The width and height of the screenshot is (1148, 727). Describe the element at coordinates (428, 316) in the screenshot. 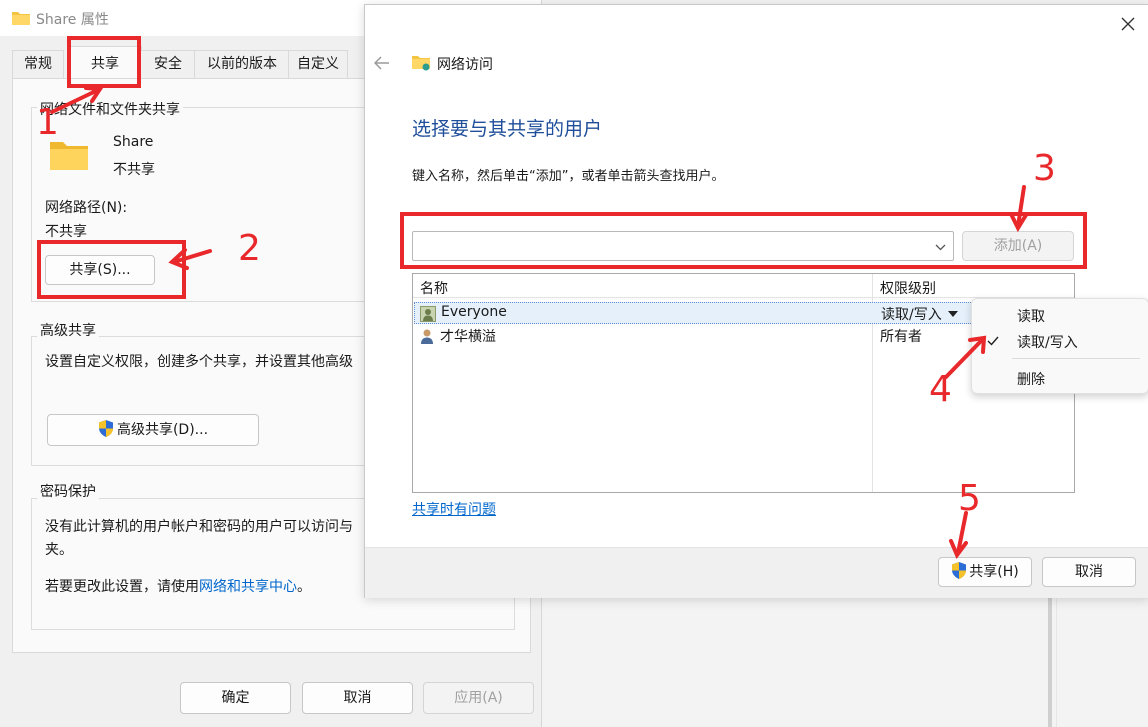

I see `group-user-icon` at that location.